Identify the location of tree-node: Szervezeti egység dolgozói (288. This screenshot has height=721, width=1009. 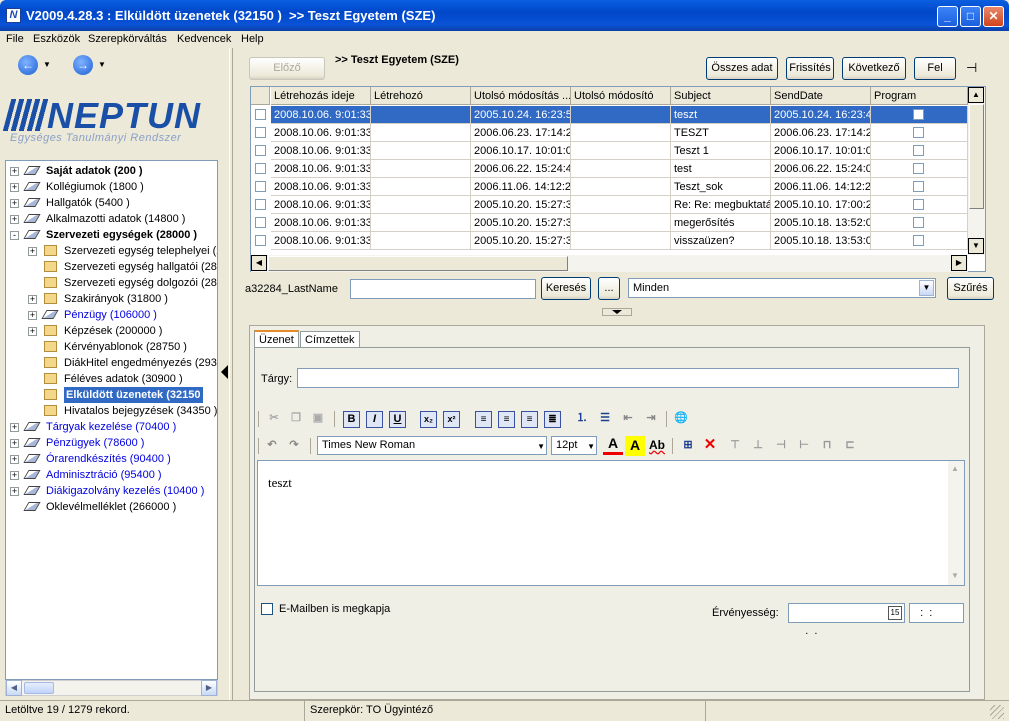
(111, 283).